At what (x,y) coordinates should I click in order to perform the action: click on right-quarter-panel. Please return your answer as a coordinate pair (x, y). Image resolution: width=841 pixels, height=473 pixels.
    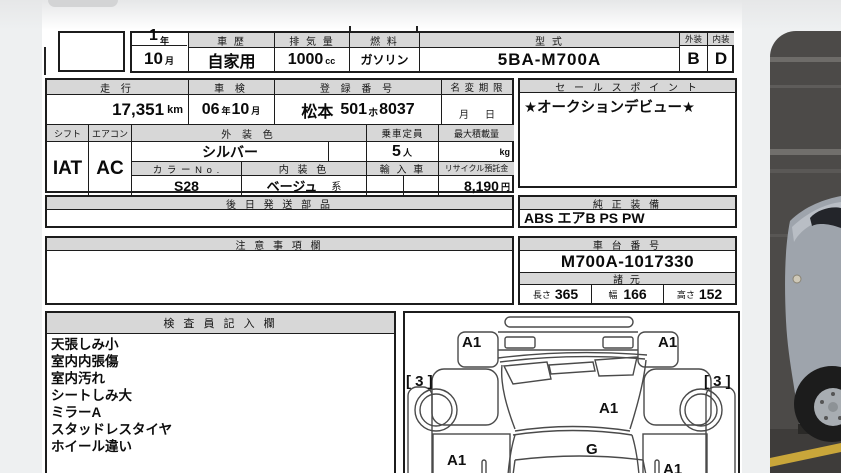
    Looking at the image, I should click on (677, 397).